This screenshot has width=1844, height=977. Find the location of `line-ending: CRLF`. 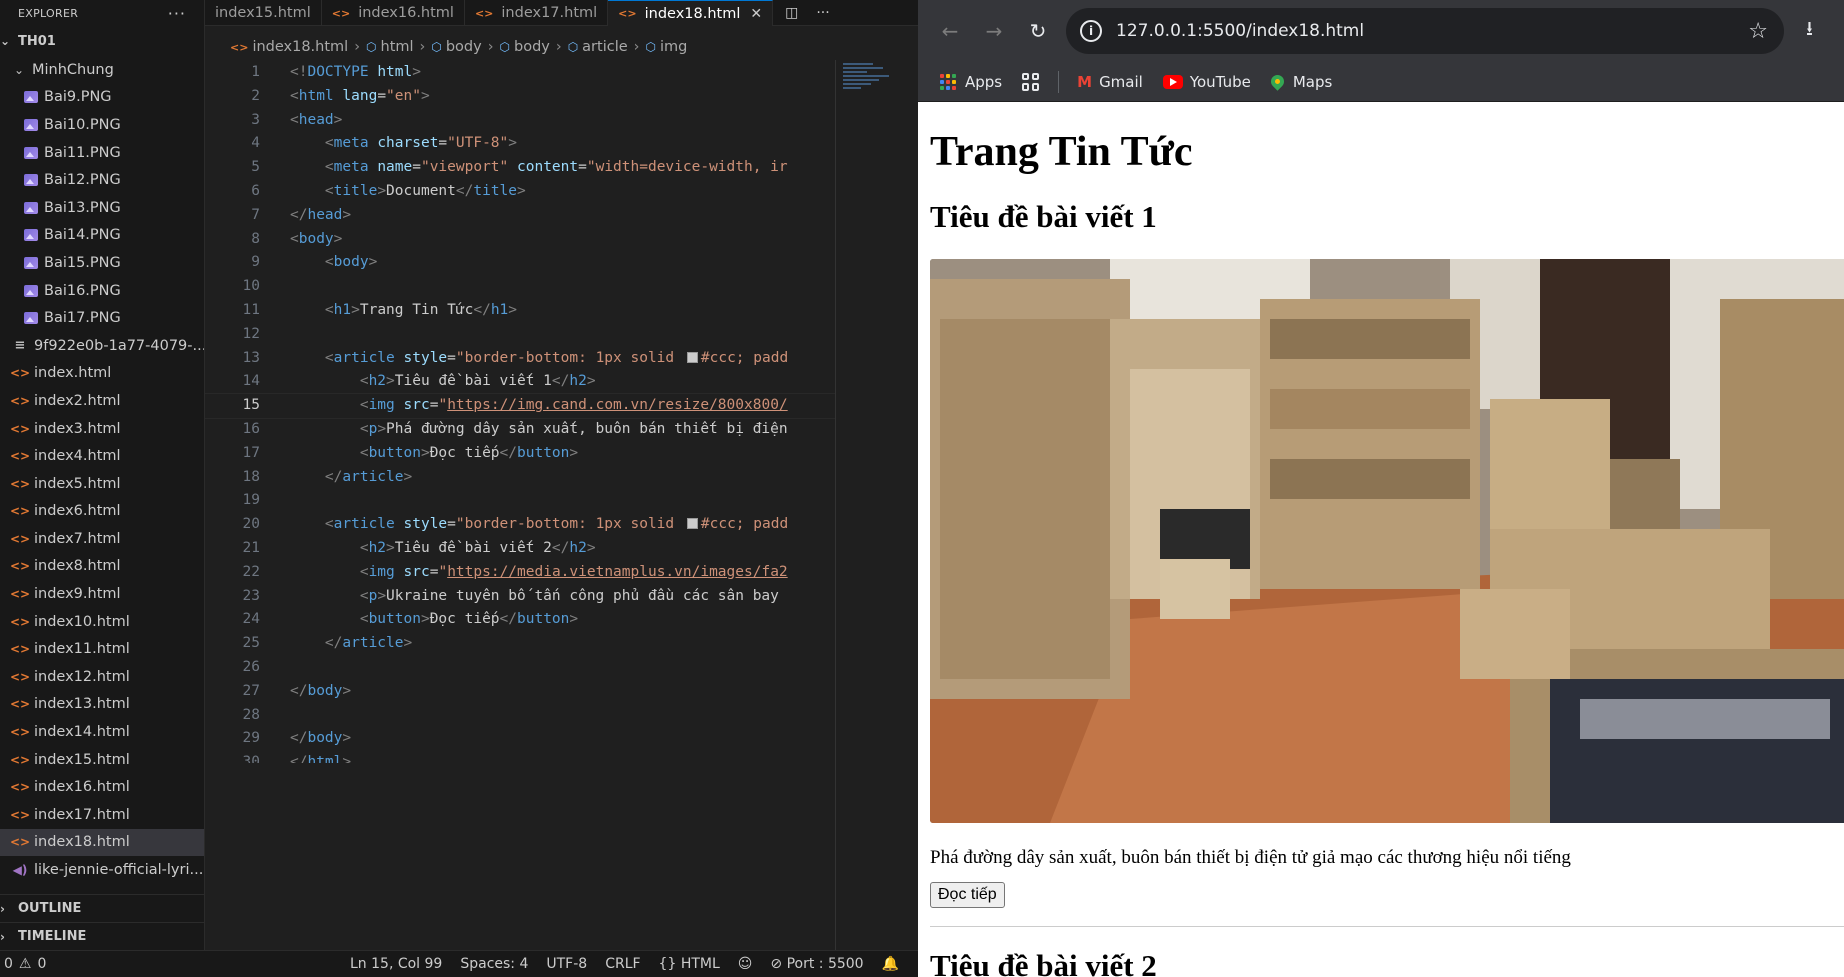

line-ending: CRLF is located at coordinates (622, 964).